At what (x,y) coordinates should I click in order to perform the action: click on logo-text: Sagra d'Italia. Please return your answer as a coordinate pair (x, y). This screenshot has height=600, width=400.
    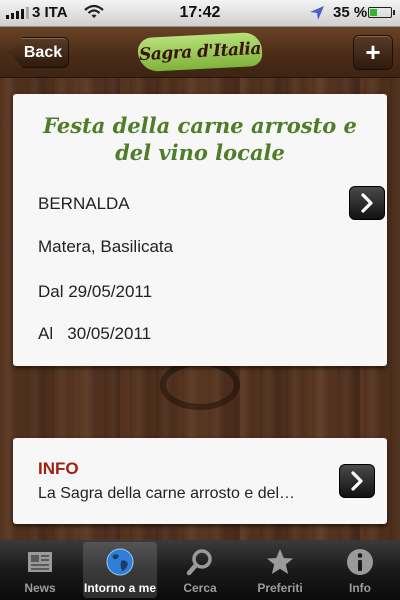
    Looking at the image, I should click on (200, 52).